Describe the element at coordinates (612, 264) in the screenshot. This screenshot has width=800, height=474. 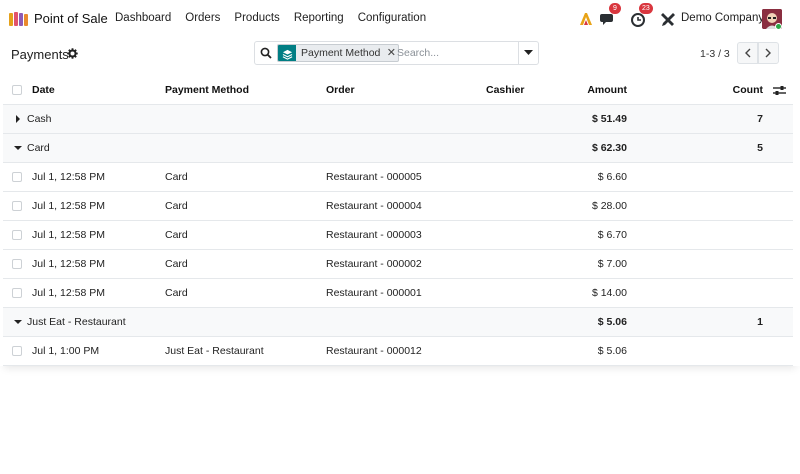
I see `cell-amount: $ 7.00` at that location.